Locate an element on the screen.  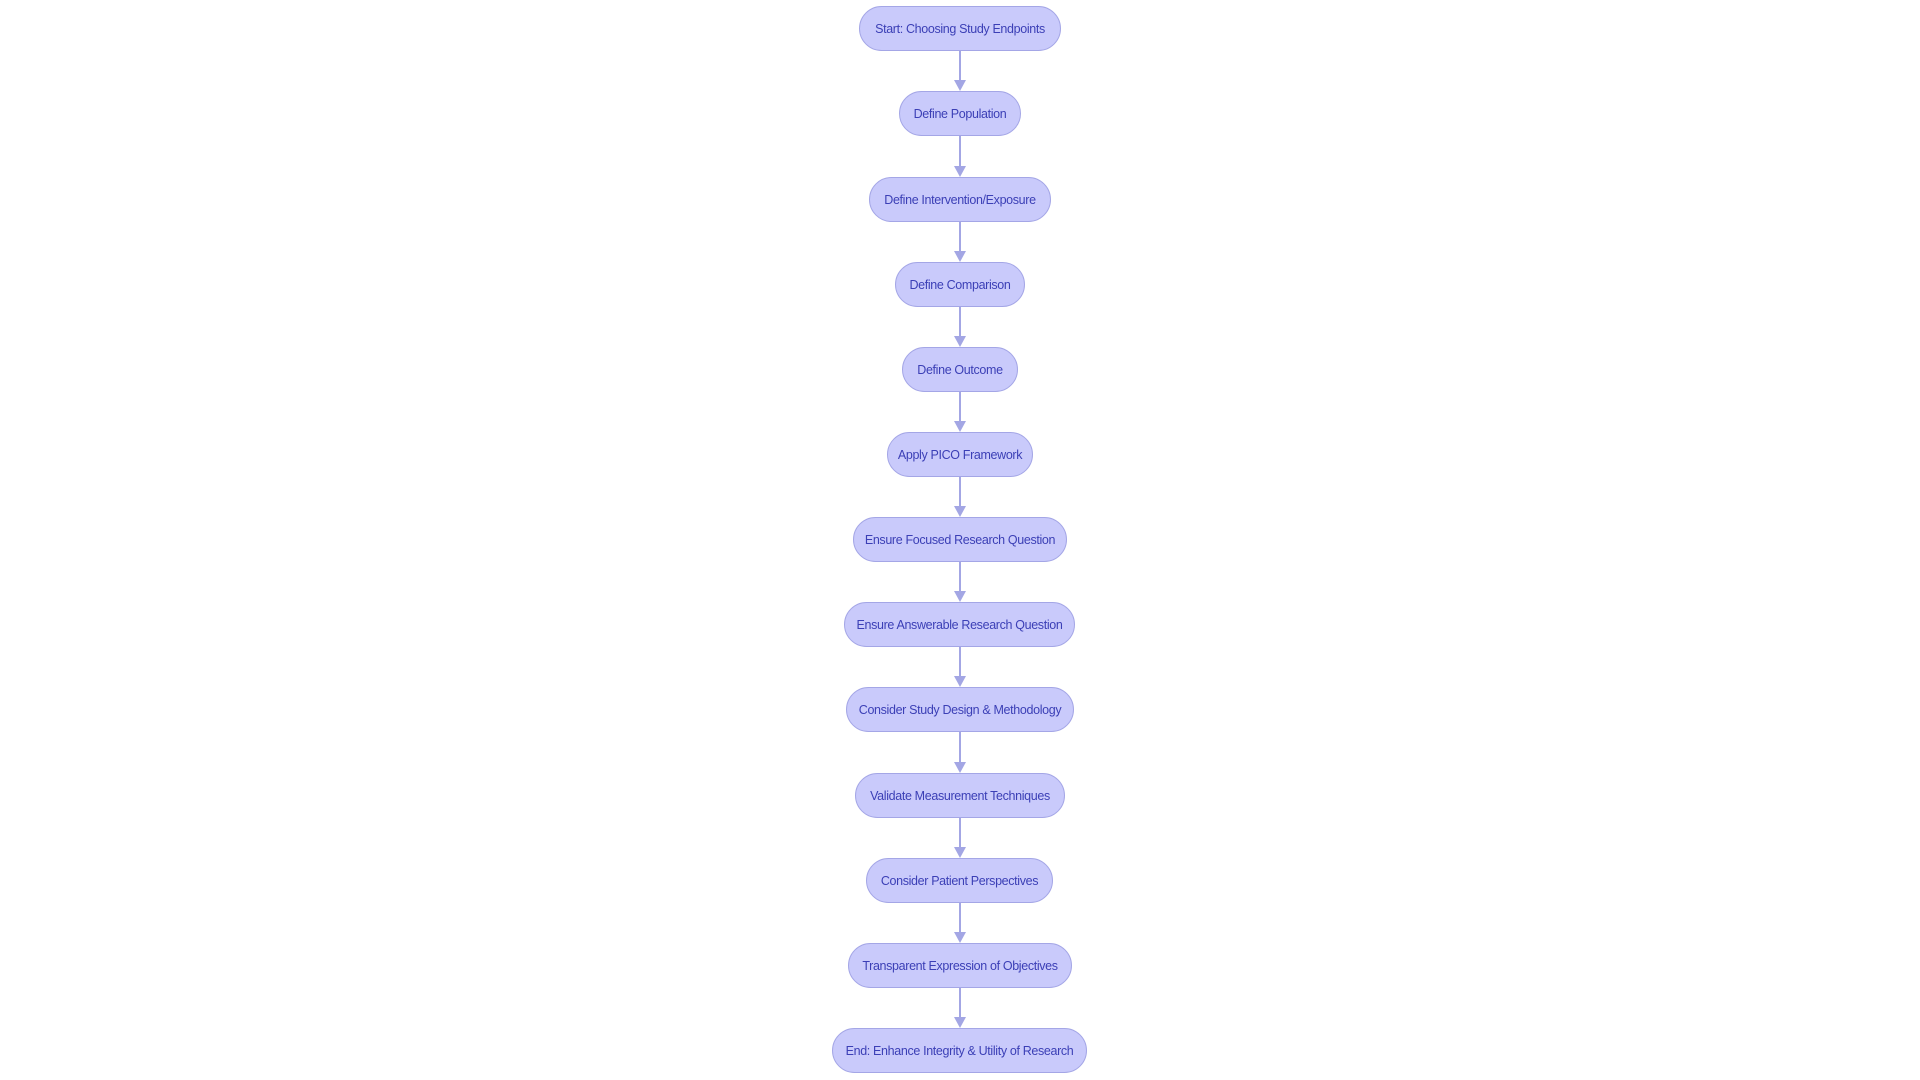
node-start: Start: Choosing Study Endpoints is located at coordinates (960, 28).